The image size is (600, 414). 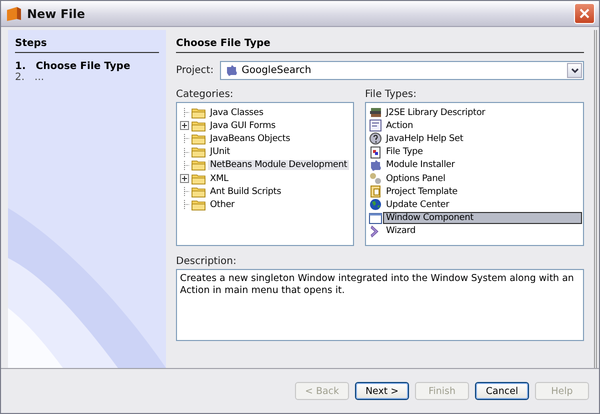 What do you see at coordinates (195, 70) in the screenshot?
I see `project-label: Project:` at bounding box center [195, 70].